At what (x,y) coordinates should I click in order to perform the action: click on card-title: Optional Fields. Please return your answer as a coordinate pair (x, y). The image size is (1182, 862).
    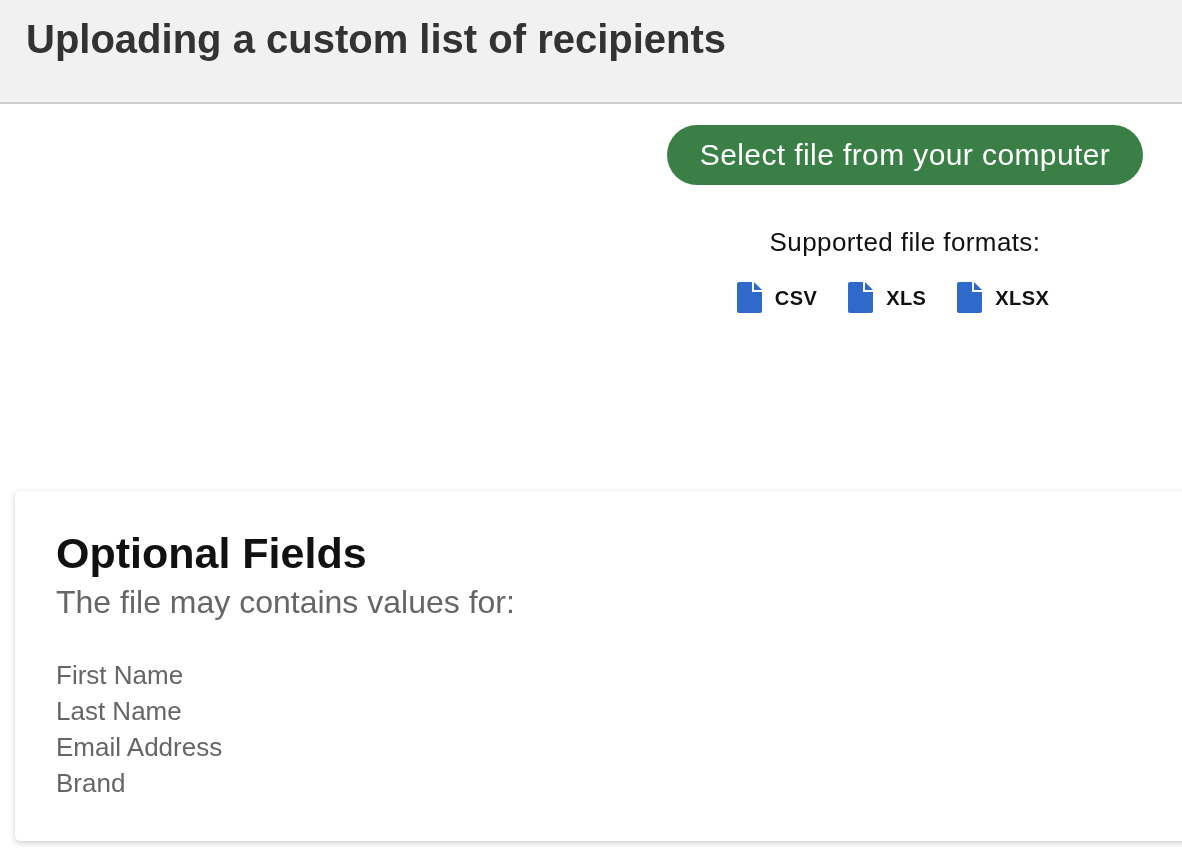
    Looking at the image, I should click on (212, 553).